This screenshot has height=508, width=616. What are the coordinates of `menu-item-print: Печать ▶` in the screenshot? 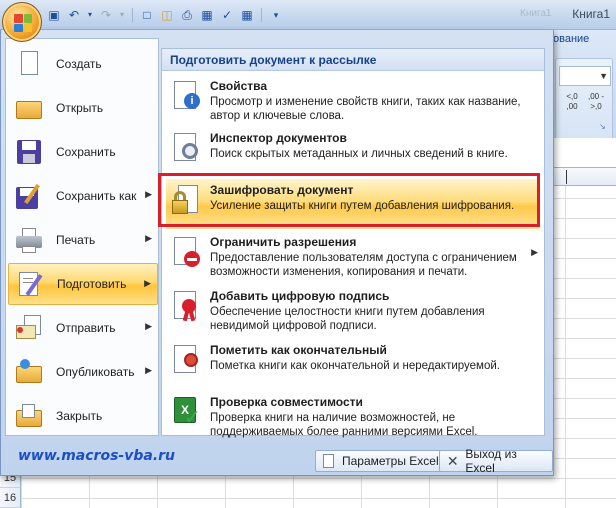 It's located at (83, 240).